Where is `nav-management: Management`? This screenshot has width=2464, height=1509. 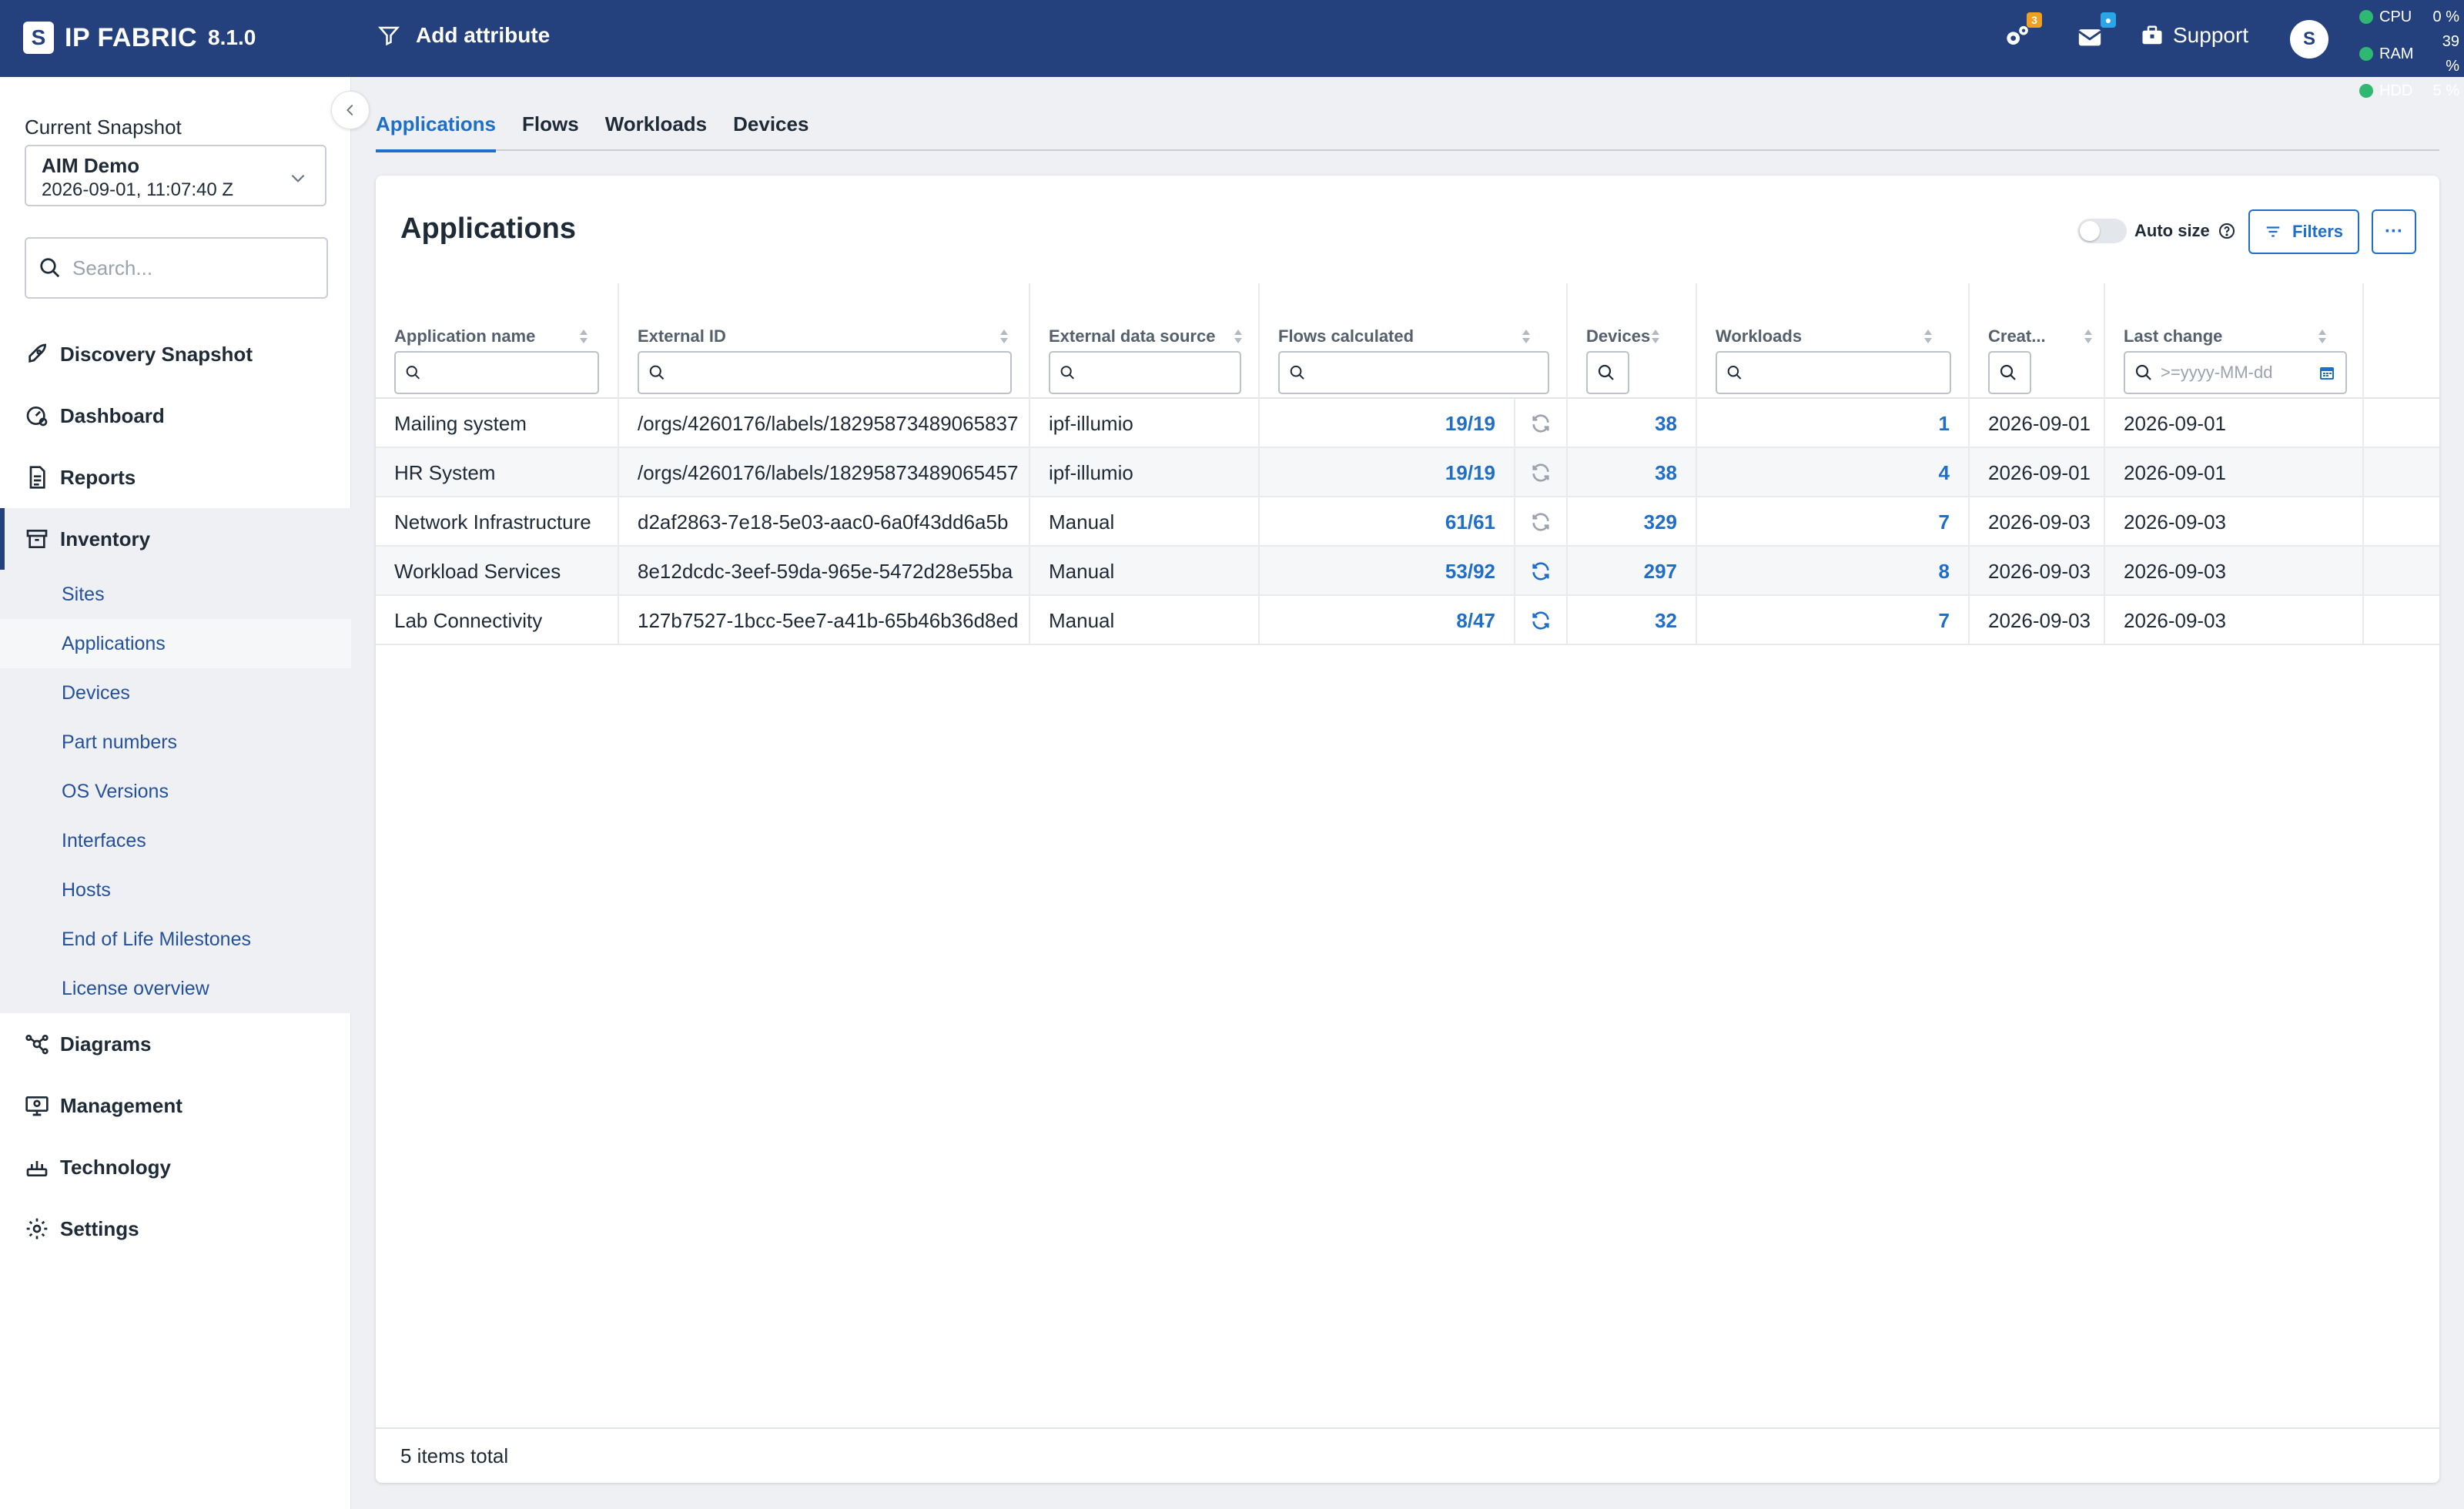 nav-management: Management is located at coordinates (175, 1105).